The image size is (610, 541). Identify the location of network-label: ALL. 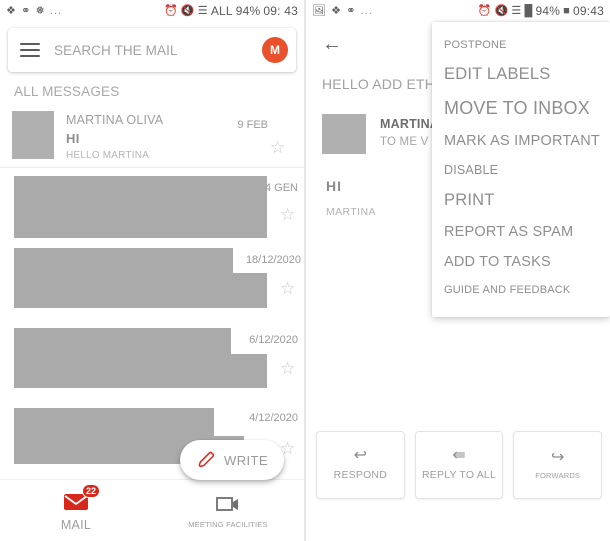
(221, 11).